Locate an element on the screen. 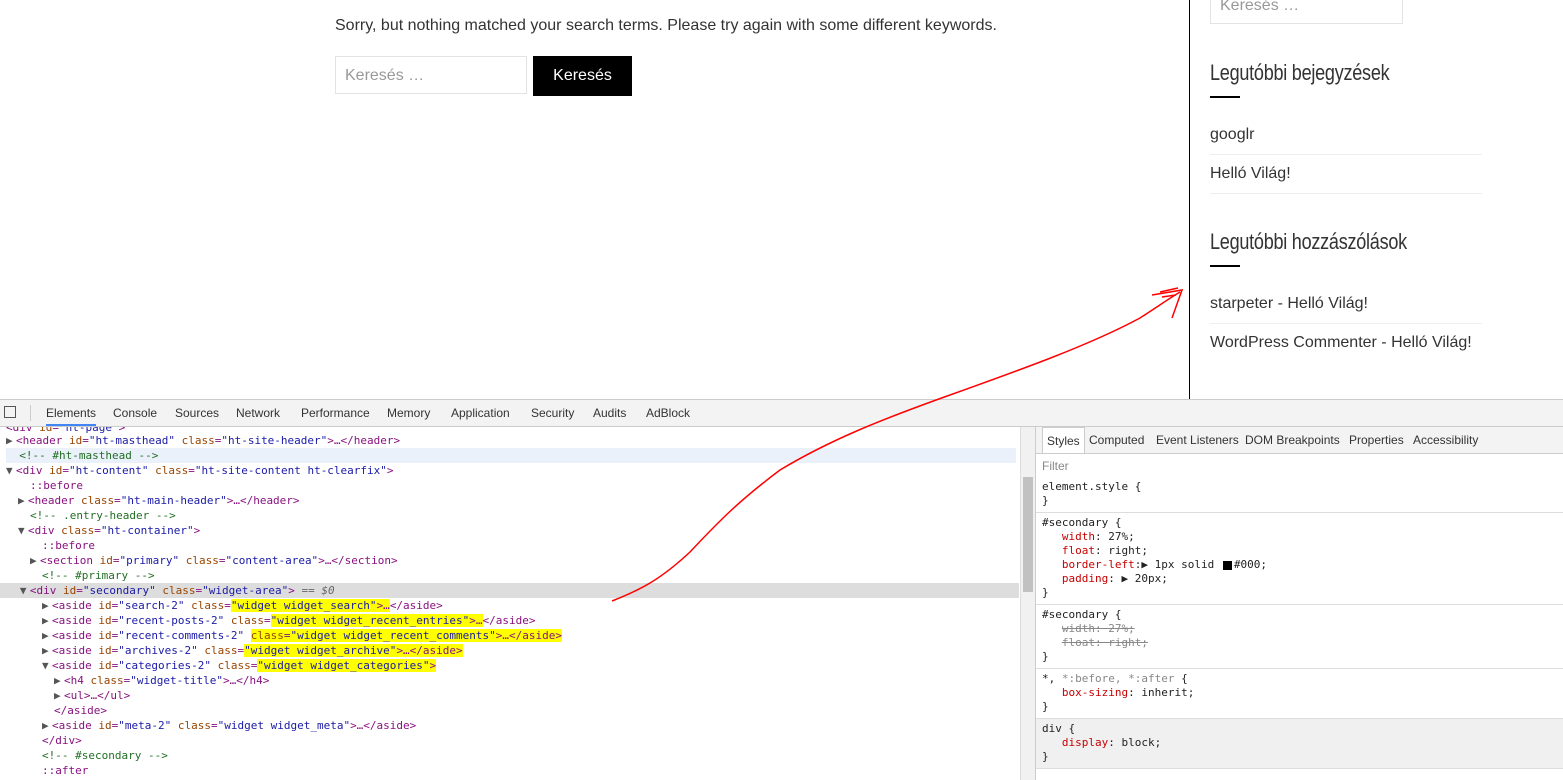  tab-audits: Audits is located at coordinates (609, 413).